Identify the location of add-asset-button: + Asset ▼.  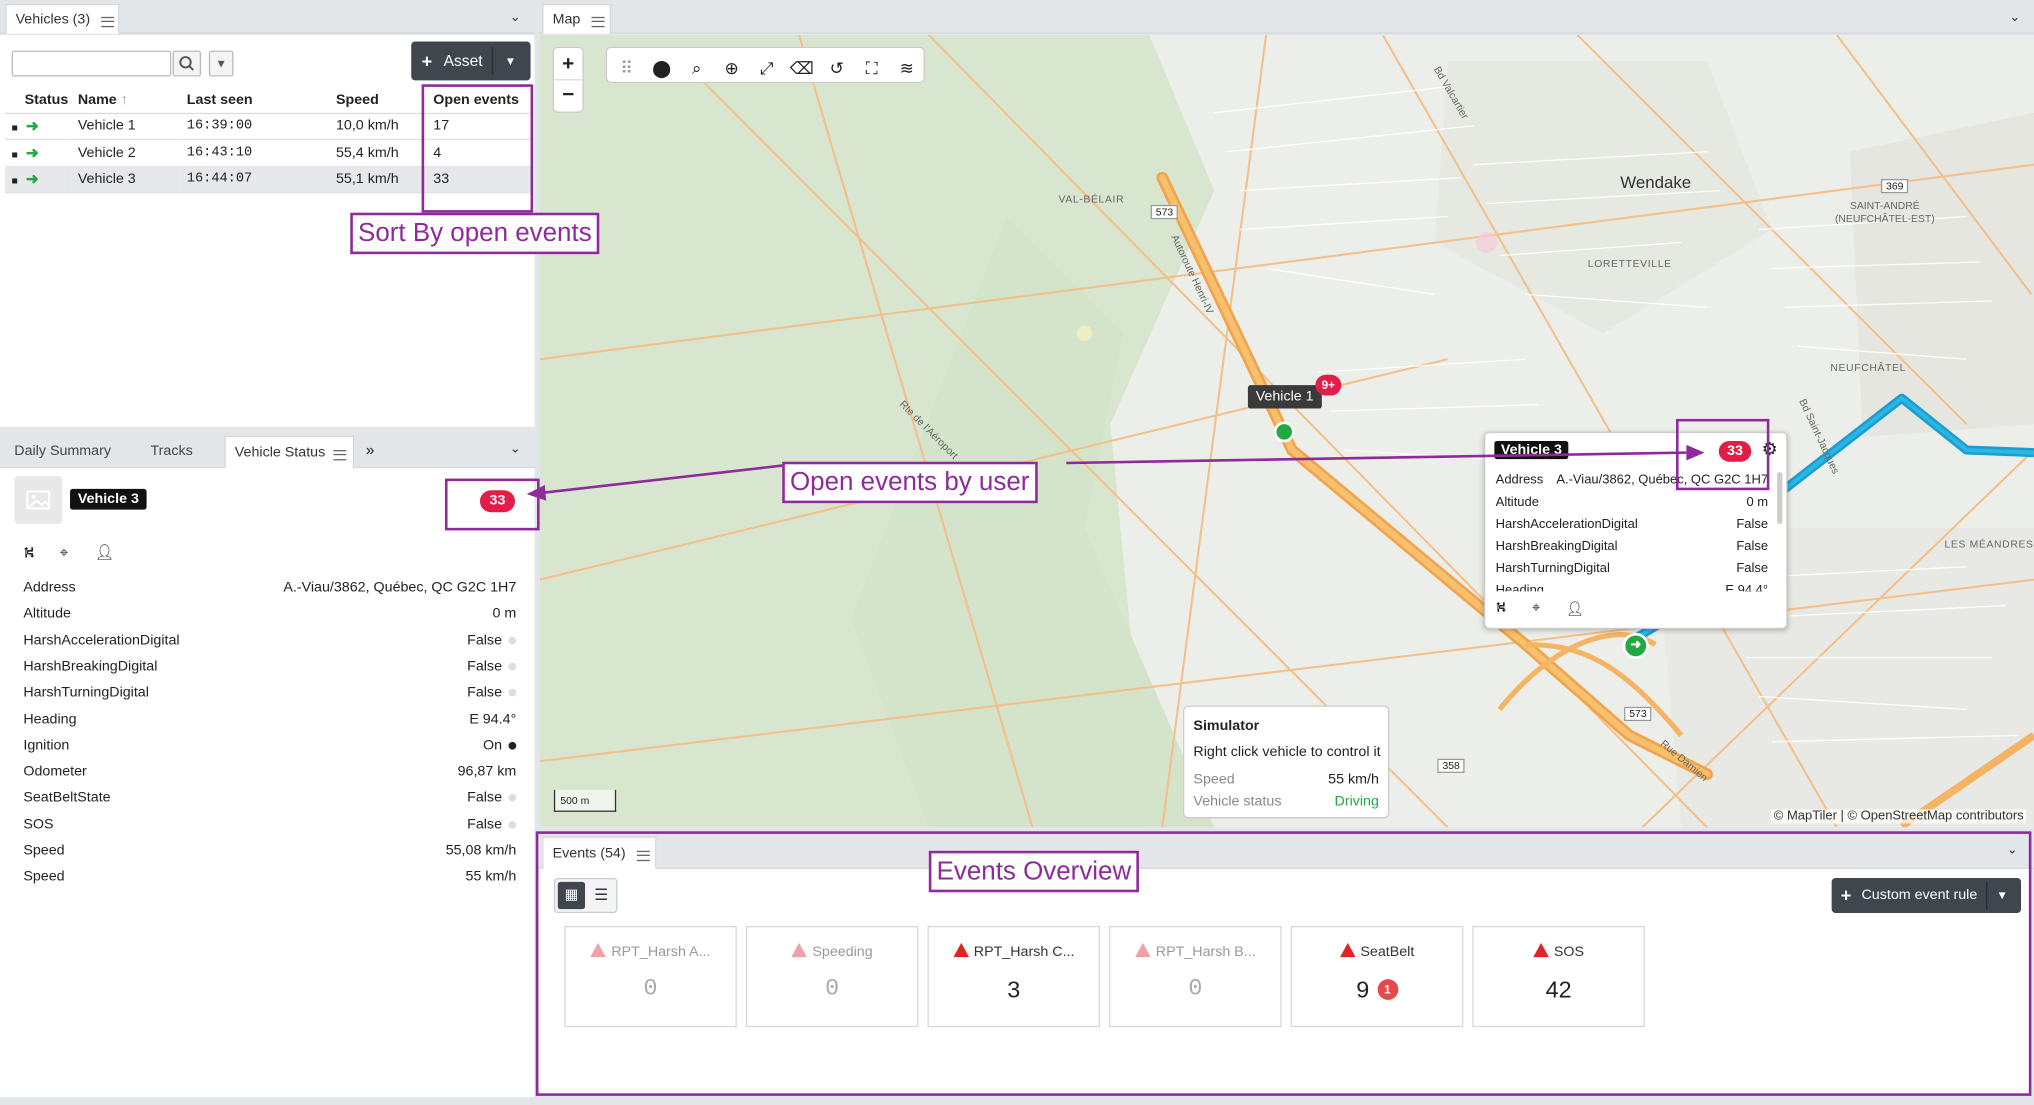
(471, 61).